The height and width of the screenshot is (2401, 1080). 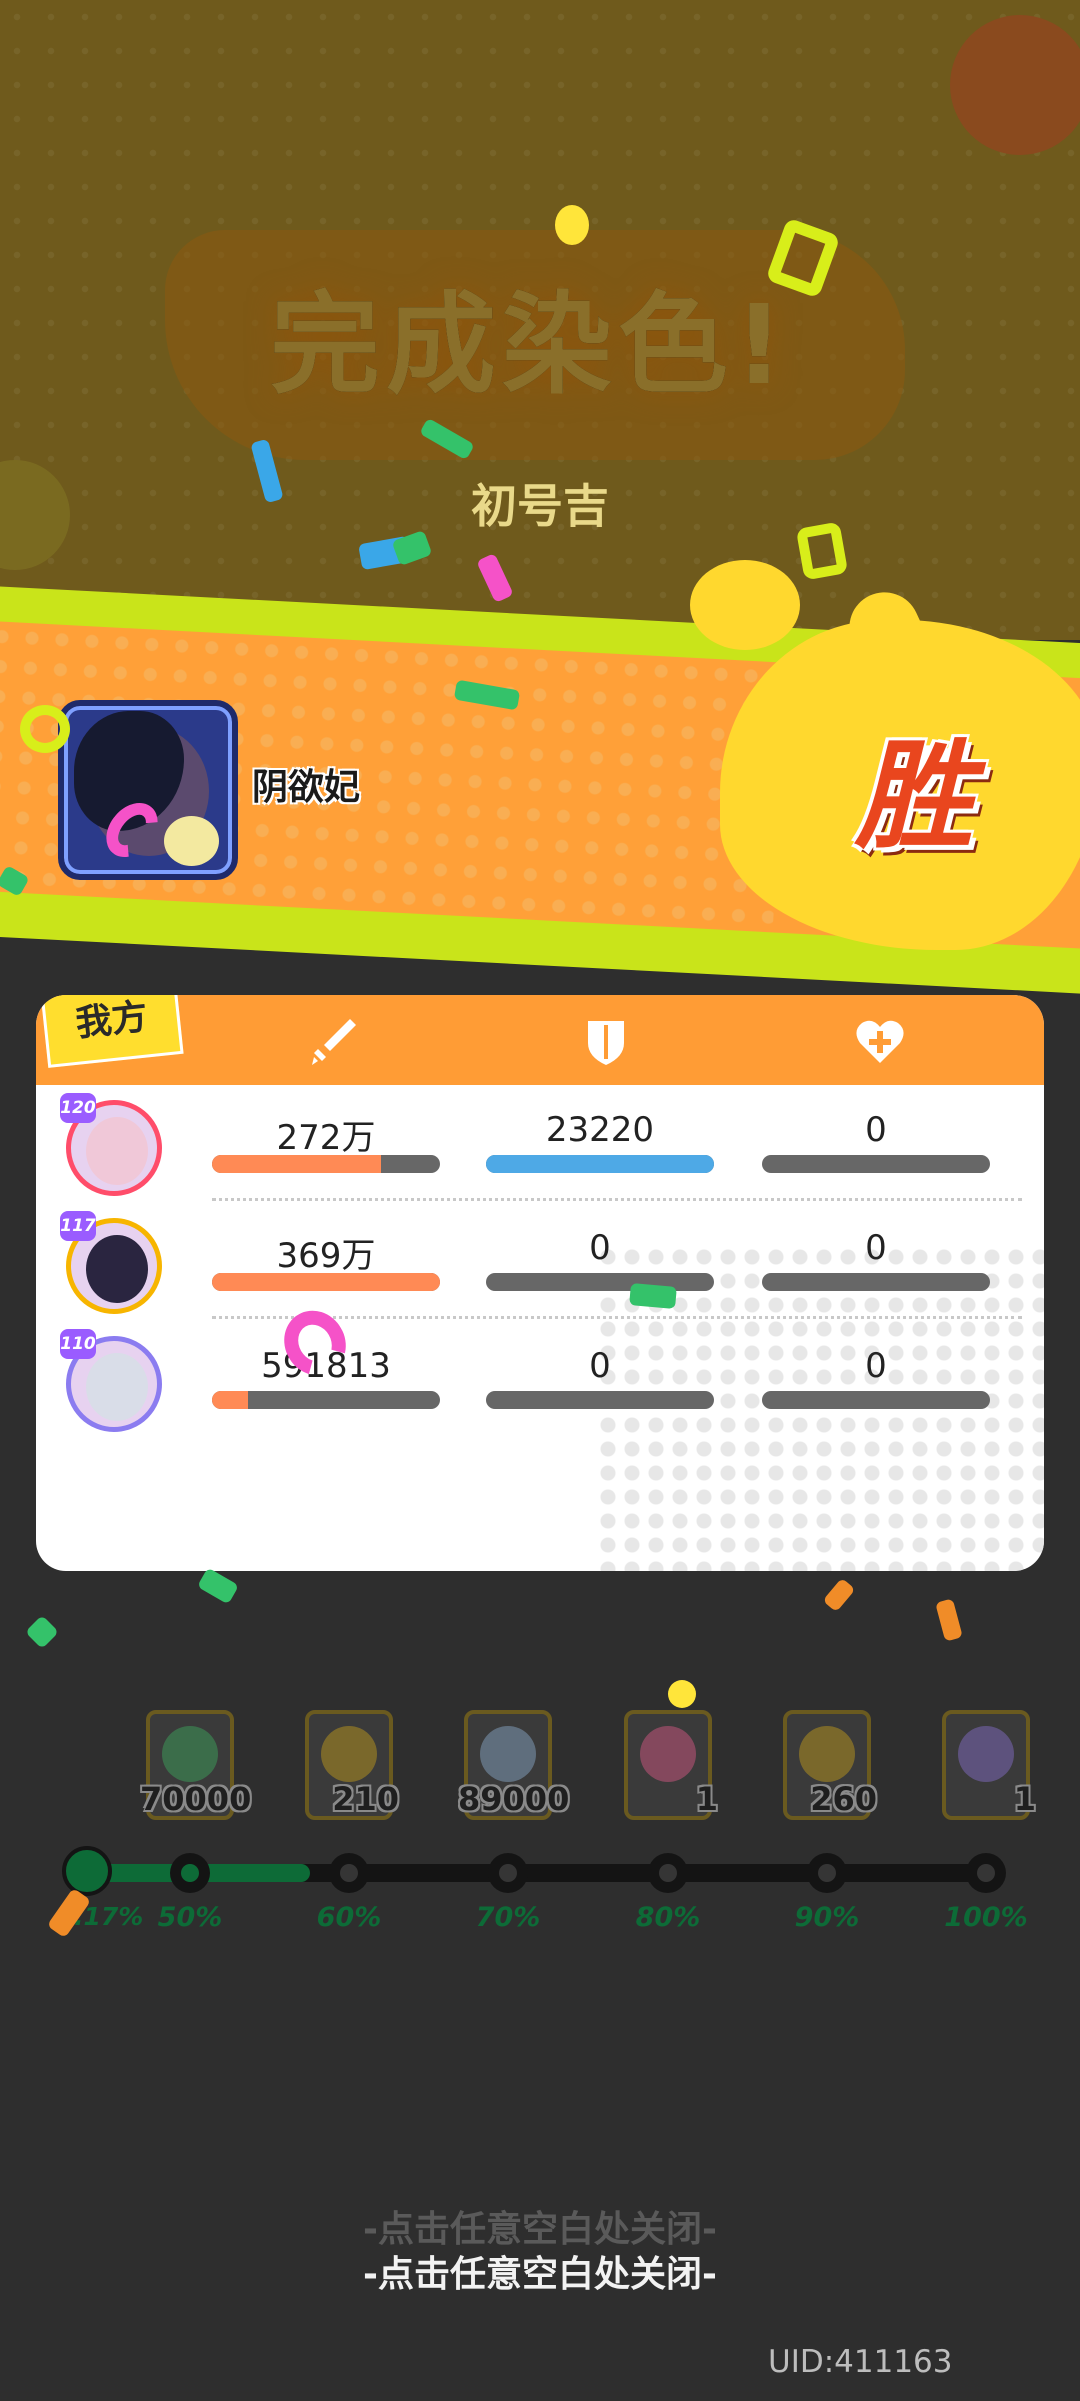 I want to click on damage-stat: 272万, so click(x=326, y=1144).